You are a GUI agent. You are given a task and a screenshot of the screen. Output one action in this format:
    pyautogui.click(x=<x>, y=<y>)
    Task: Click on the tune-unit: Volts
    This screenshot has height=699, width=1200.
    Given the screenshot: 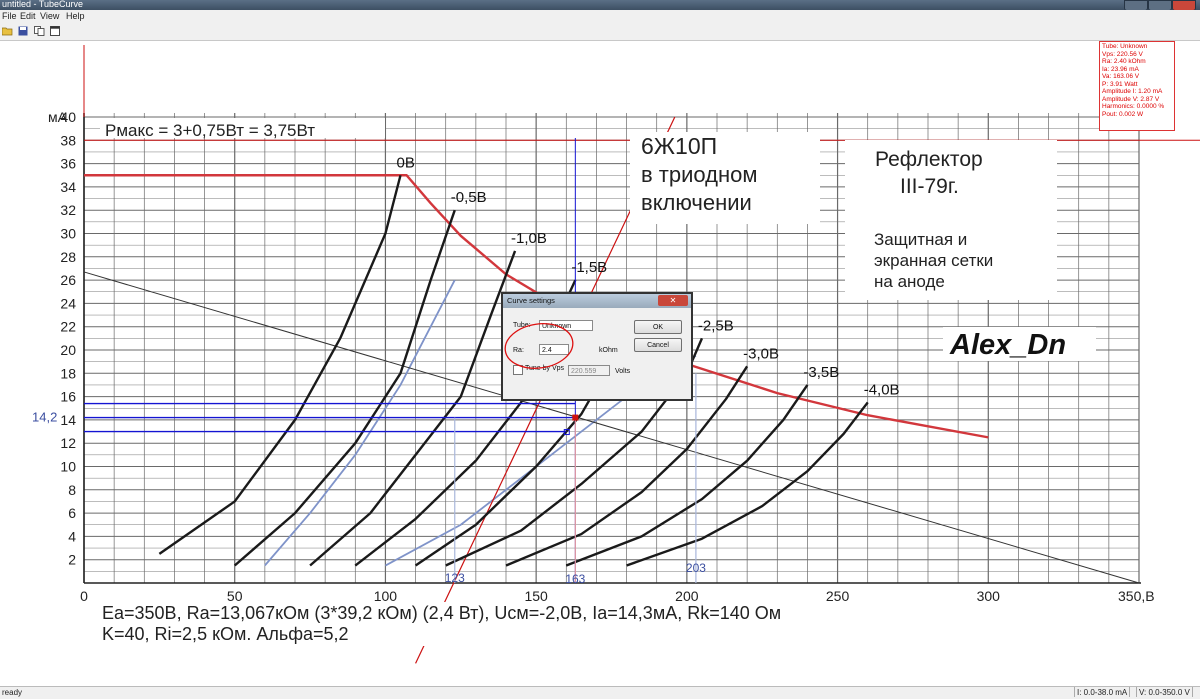 What is the action you would take?
    pyautogui.click(x=623, y=371)
    